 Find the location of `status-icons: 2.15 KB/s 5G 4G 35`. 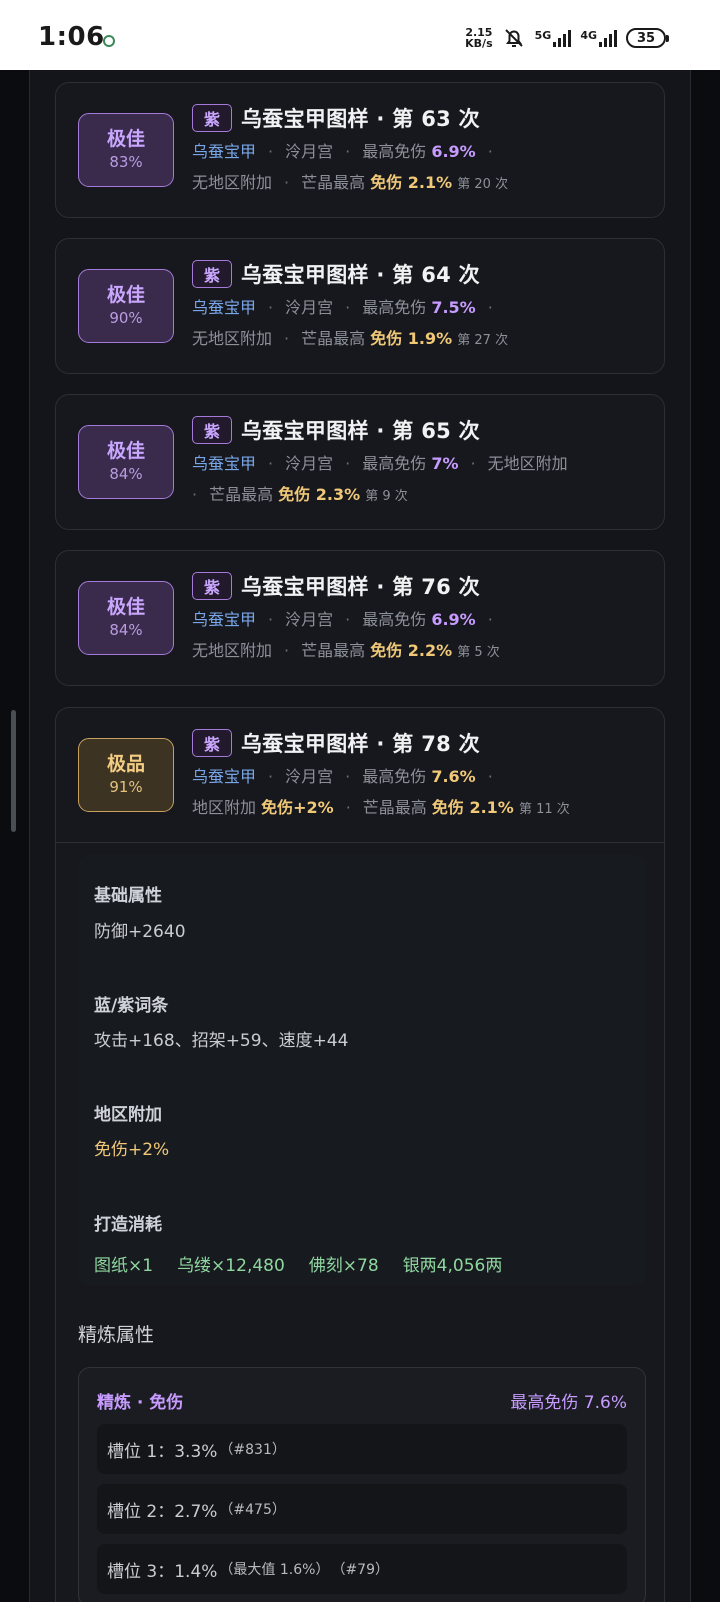

status-icons: 2.15 KB/s 5G 4G 35 is located at coordinates (567, 38).